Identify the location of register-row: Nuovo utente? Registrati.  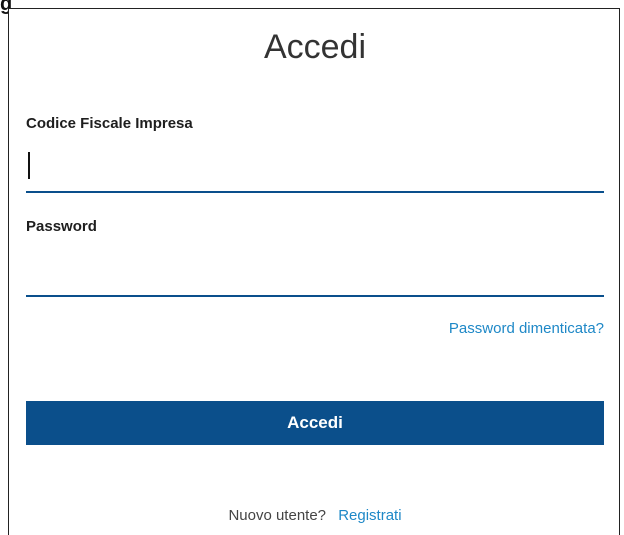
(315, 515).